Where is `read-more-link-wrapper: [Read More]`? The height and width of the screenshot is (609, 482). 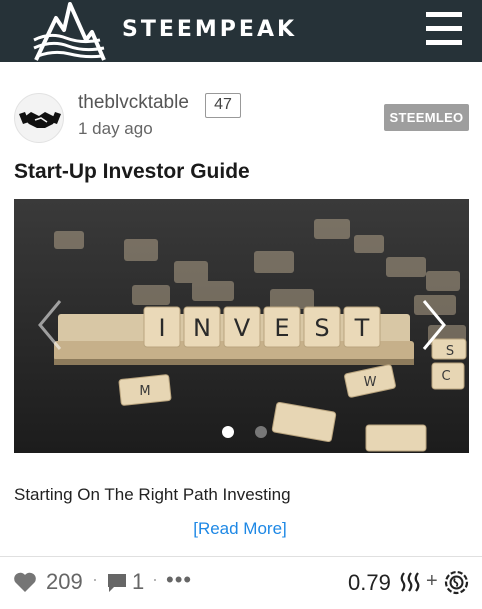 read-more-link-wrapper: [Read More] is located at coordinates (241, 529).